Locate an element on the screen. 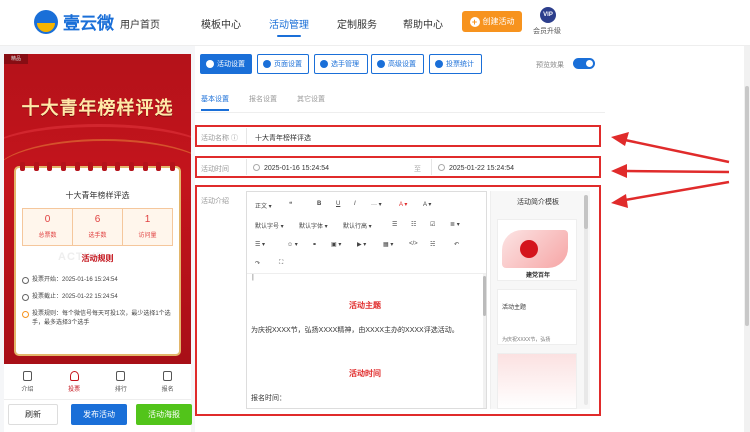  rule-start-text: 投票开始：2025-01-16 15:24:54 is located at coordinates (75, 280).